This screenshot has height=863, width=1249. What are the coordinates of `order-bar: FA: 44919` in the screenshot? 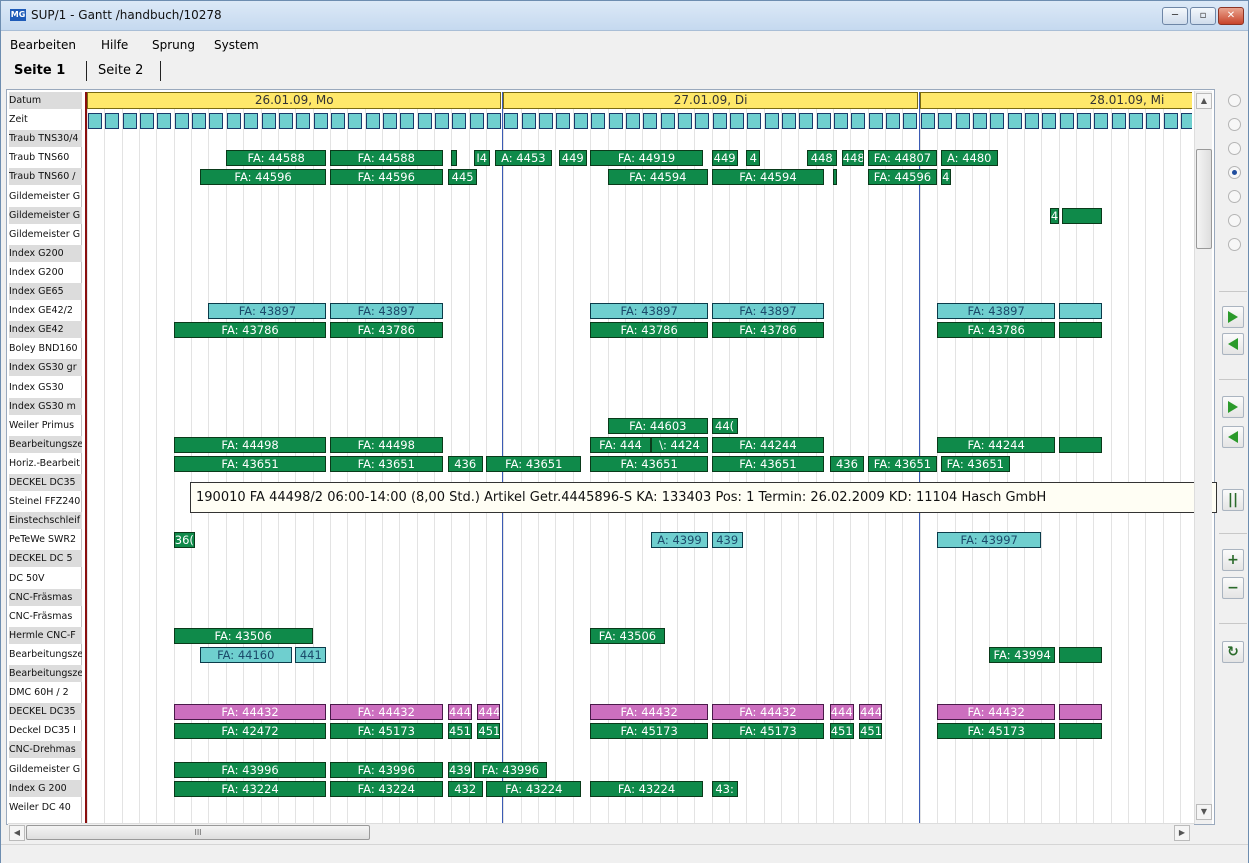 It's located at (646, 158).